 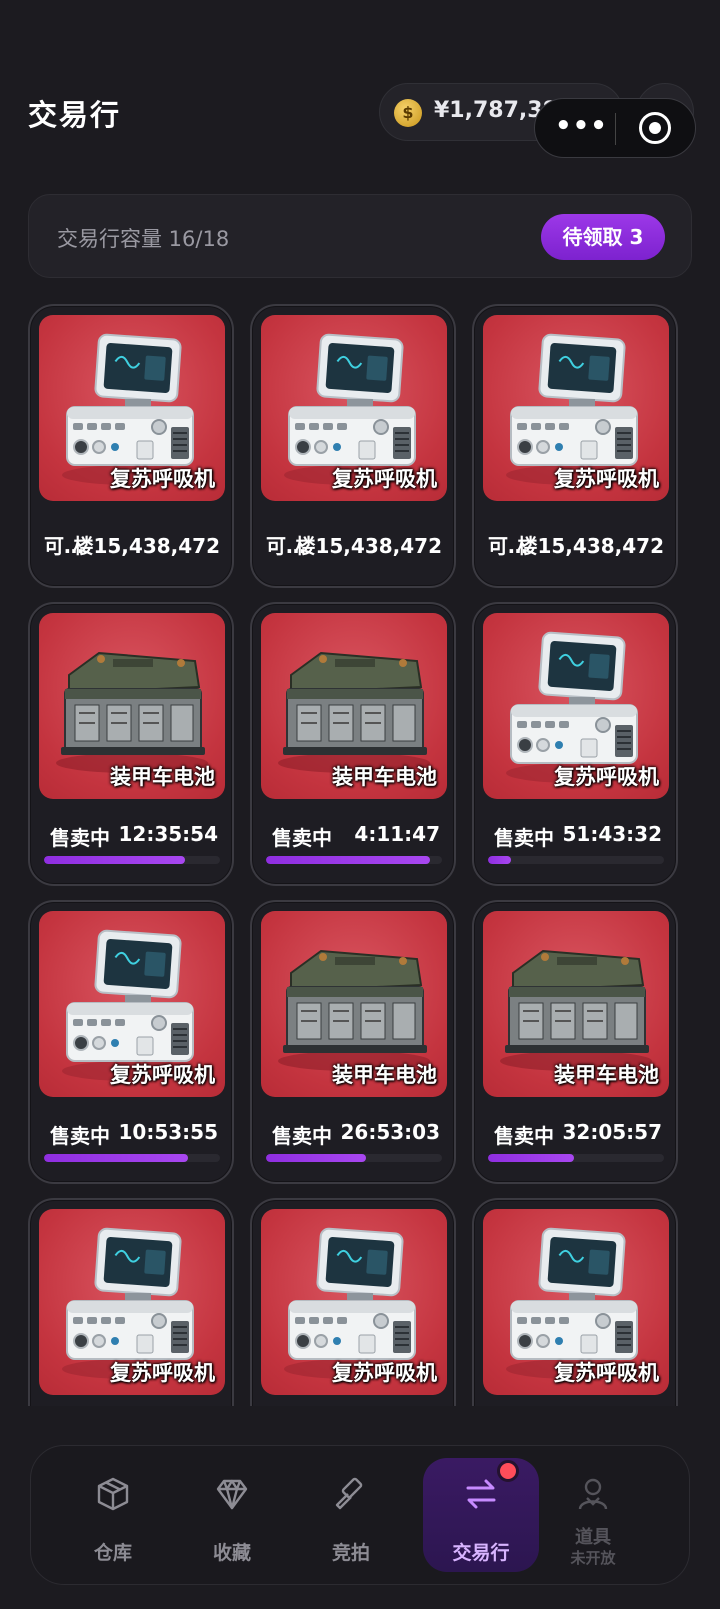 I want to click on miniprogram-capsule: •••, so click(x=615, y=128).